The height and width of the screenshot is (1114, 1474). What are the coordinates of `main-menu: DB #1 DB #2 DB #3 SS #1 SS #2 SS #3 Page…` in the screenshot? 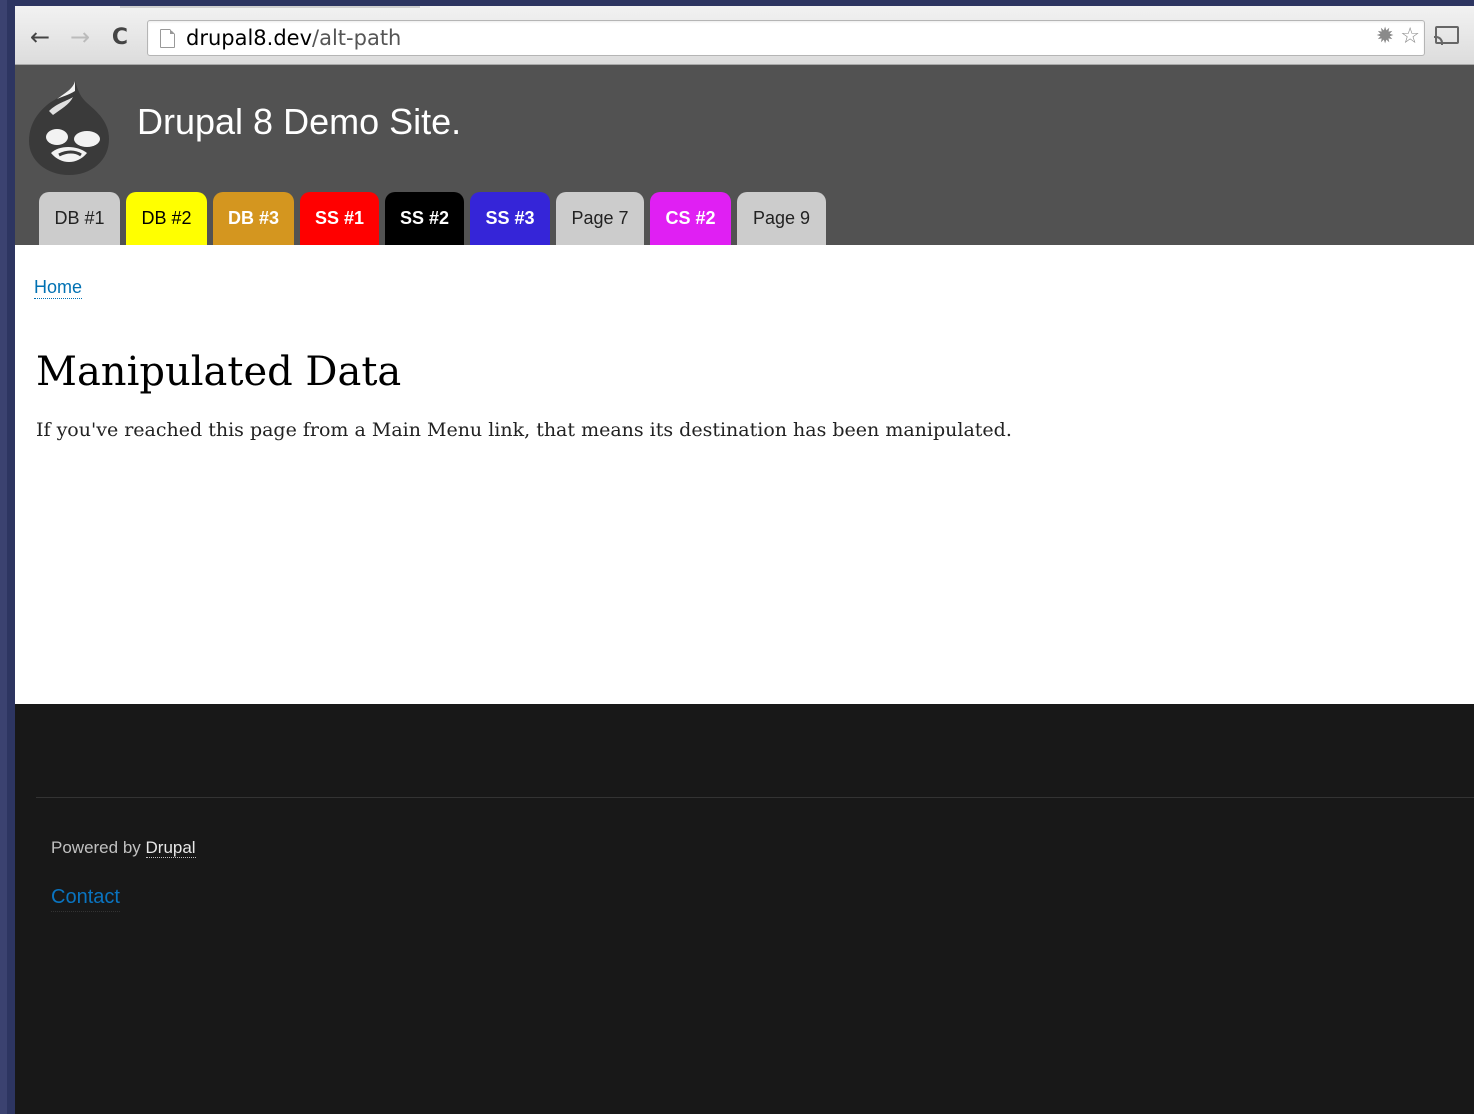 It's located at (432, 218).